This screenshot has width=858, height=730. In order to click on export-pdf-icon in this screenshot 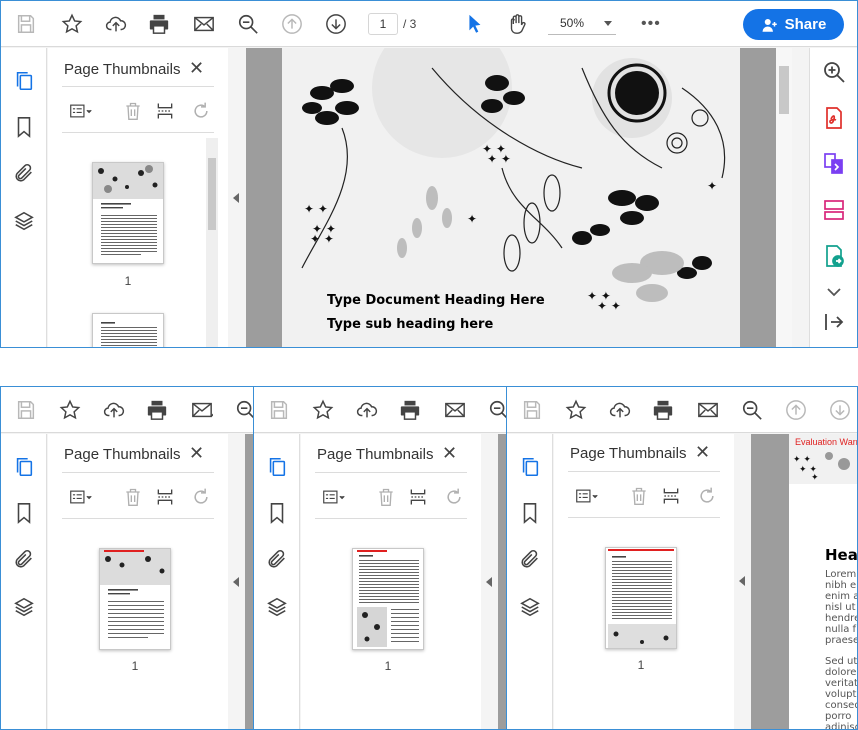, I will do `click(834, 256)`.